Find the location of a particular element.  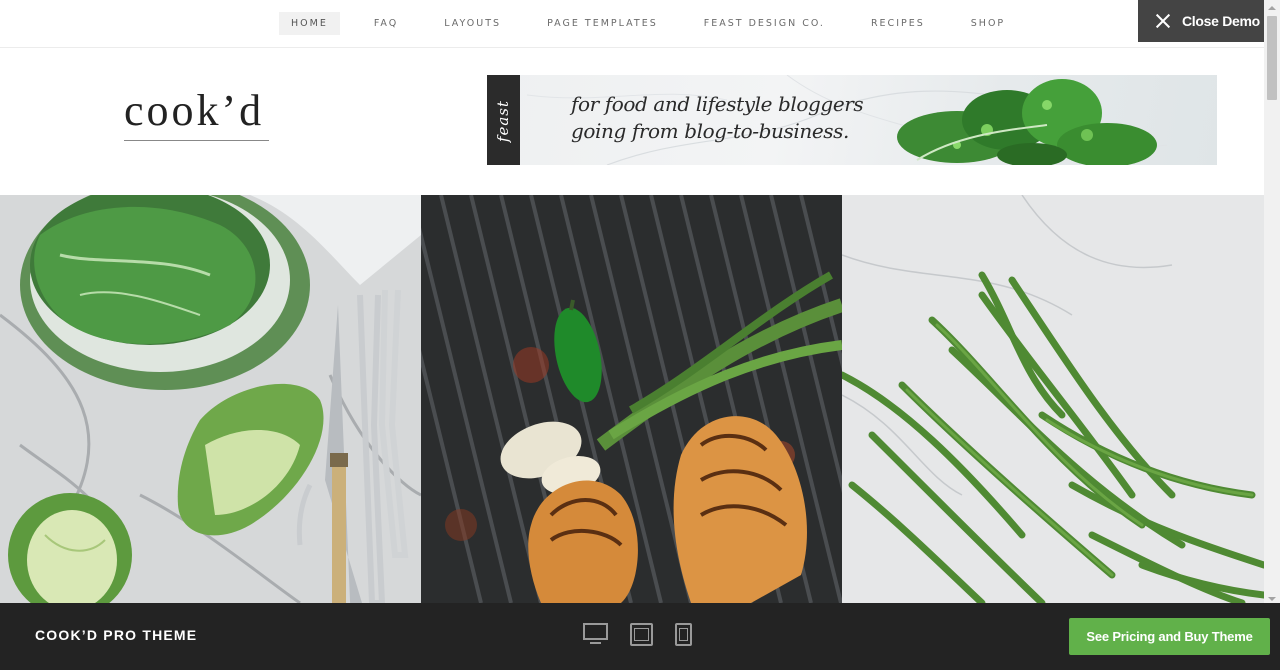

theme-name: COOK’D PRO THEME is located at coordinates (116, 635).